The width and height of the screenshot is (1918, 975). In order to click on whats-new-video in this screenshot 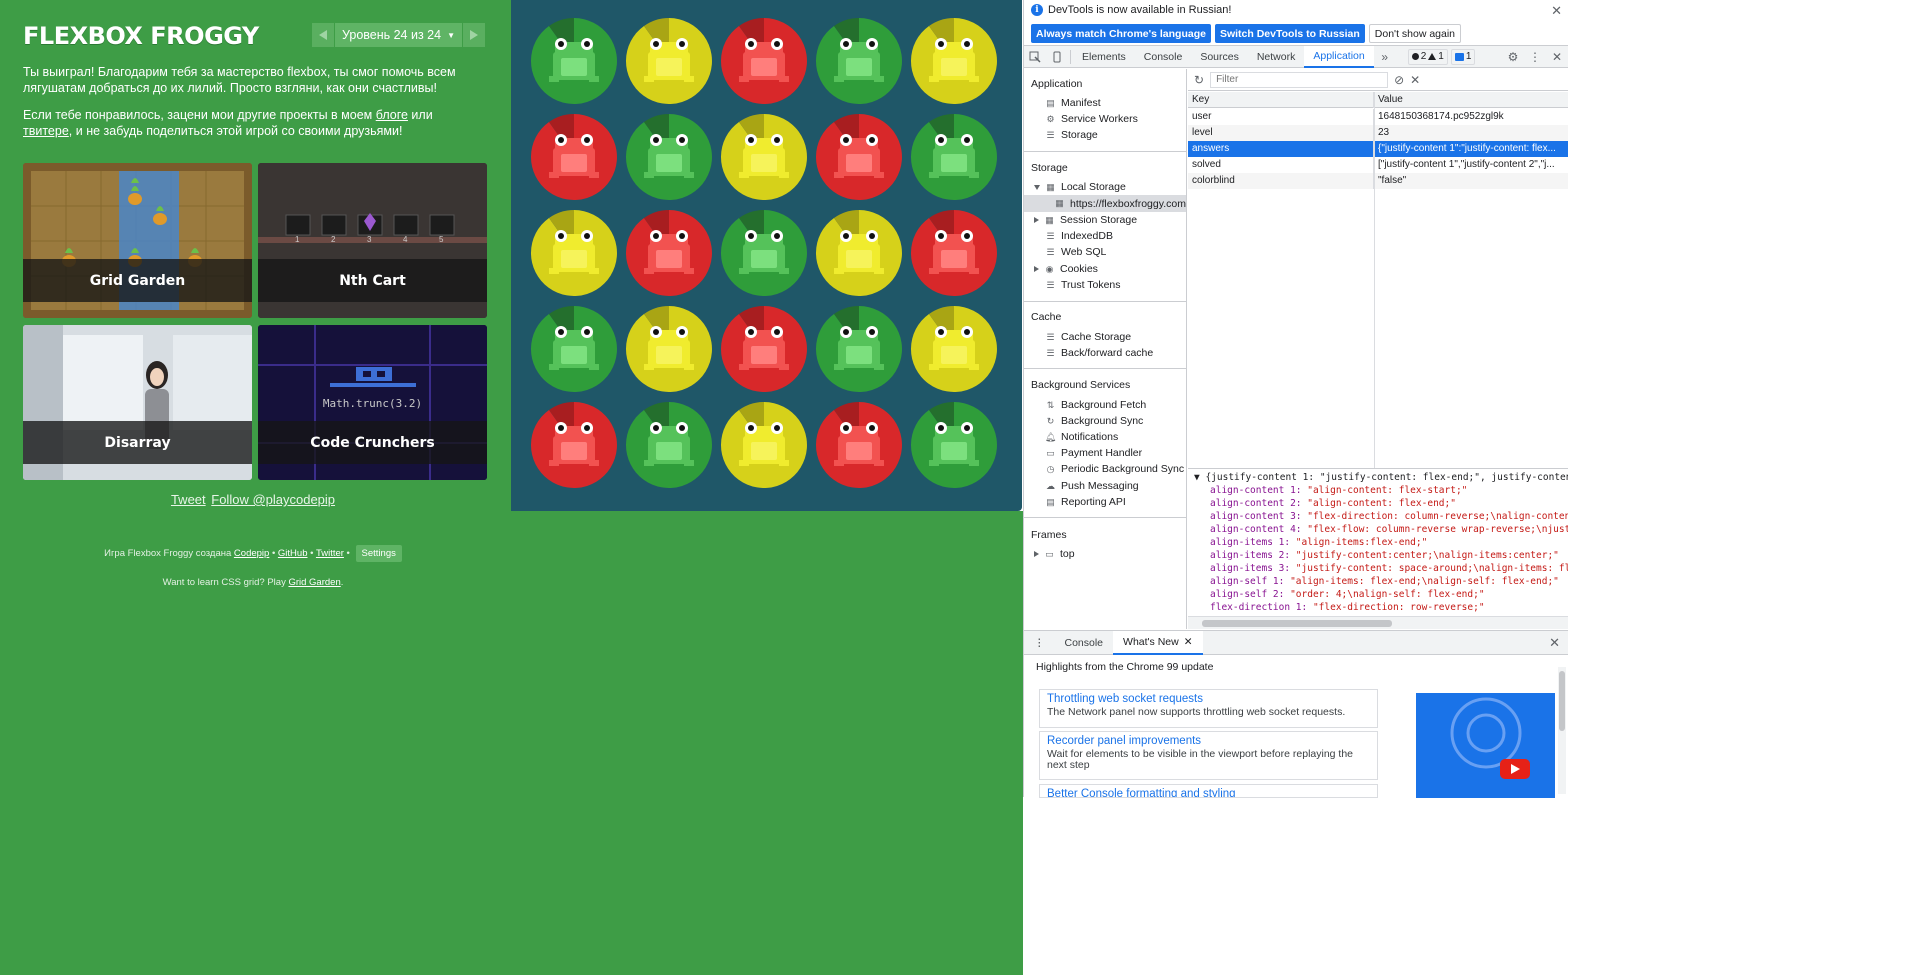, I will do `click(1485, 745)`.